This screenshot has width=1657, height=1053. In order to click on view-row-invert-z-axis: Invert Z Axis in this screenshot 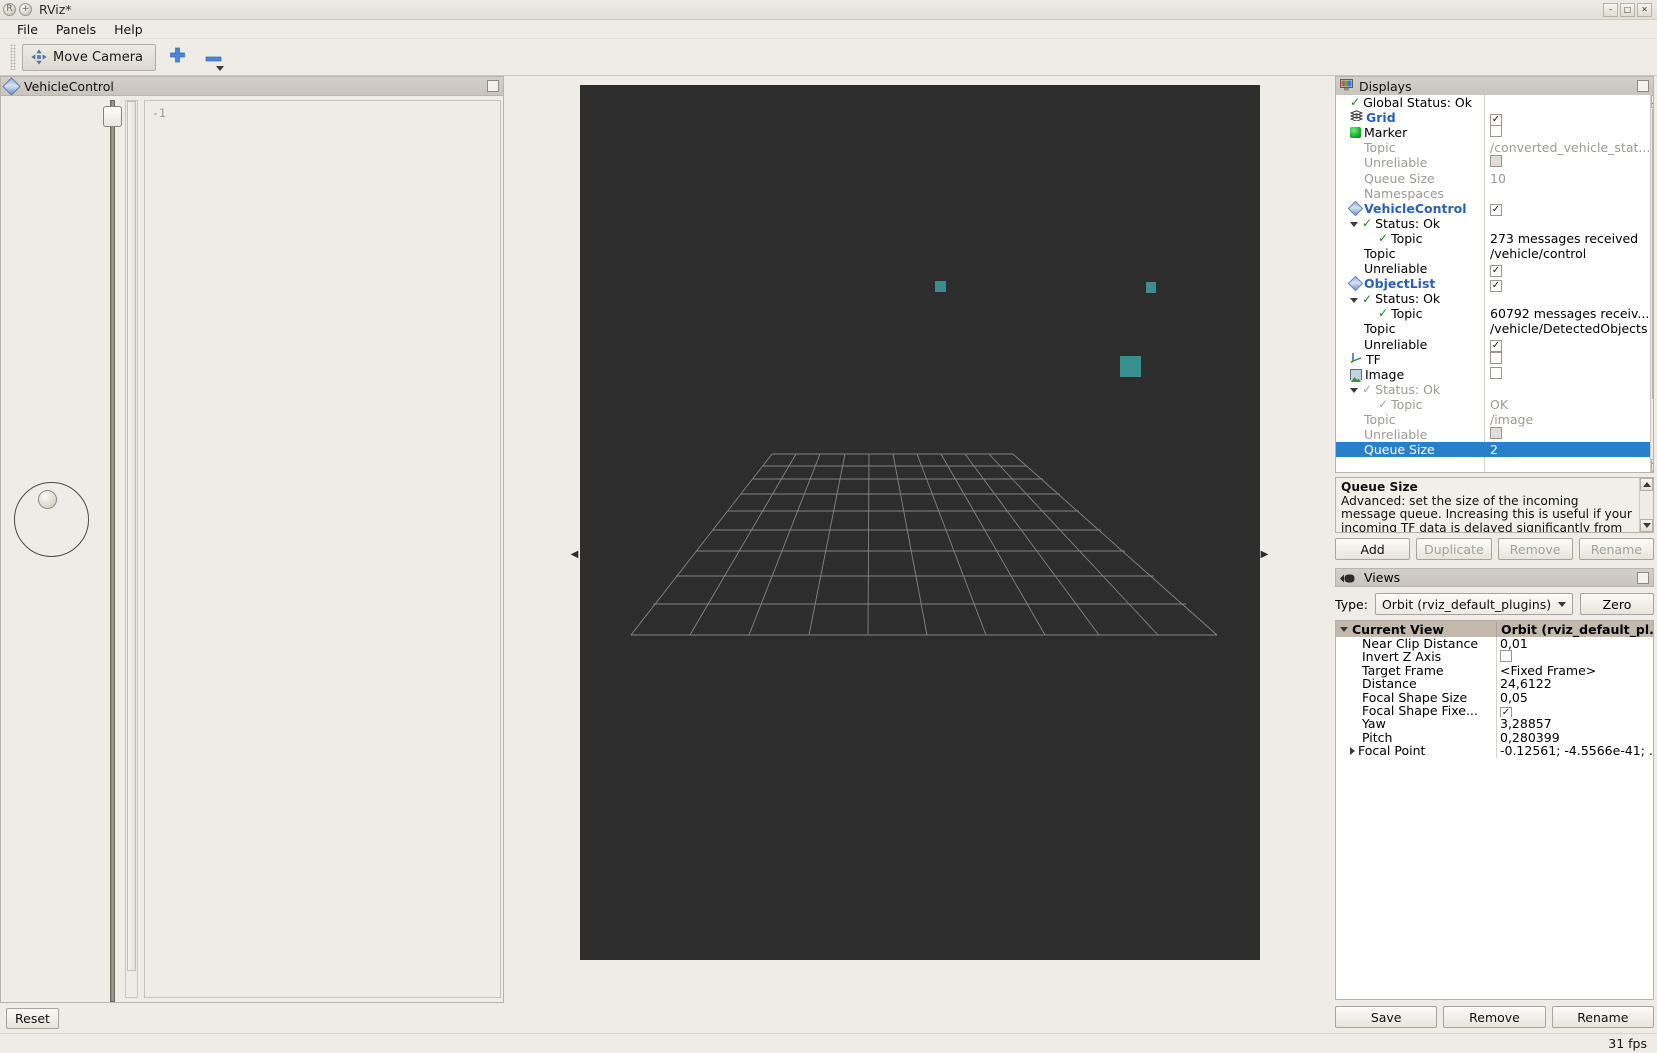, I will do `click(1494, 657)`.